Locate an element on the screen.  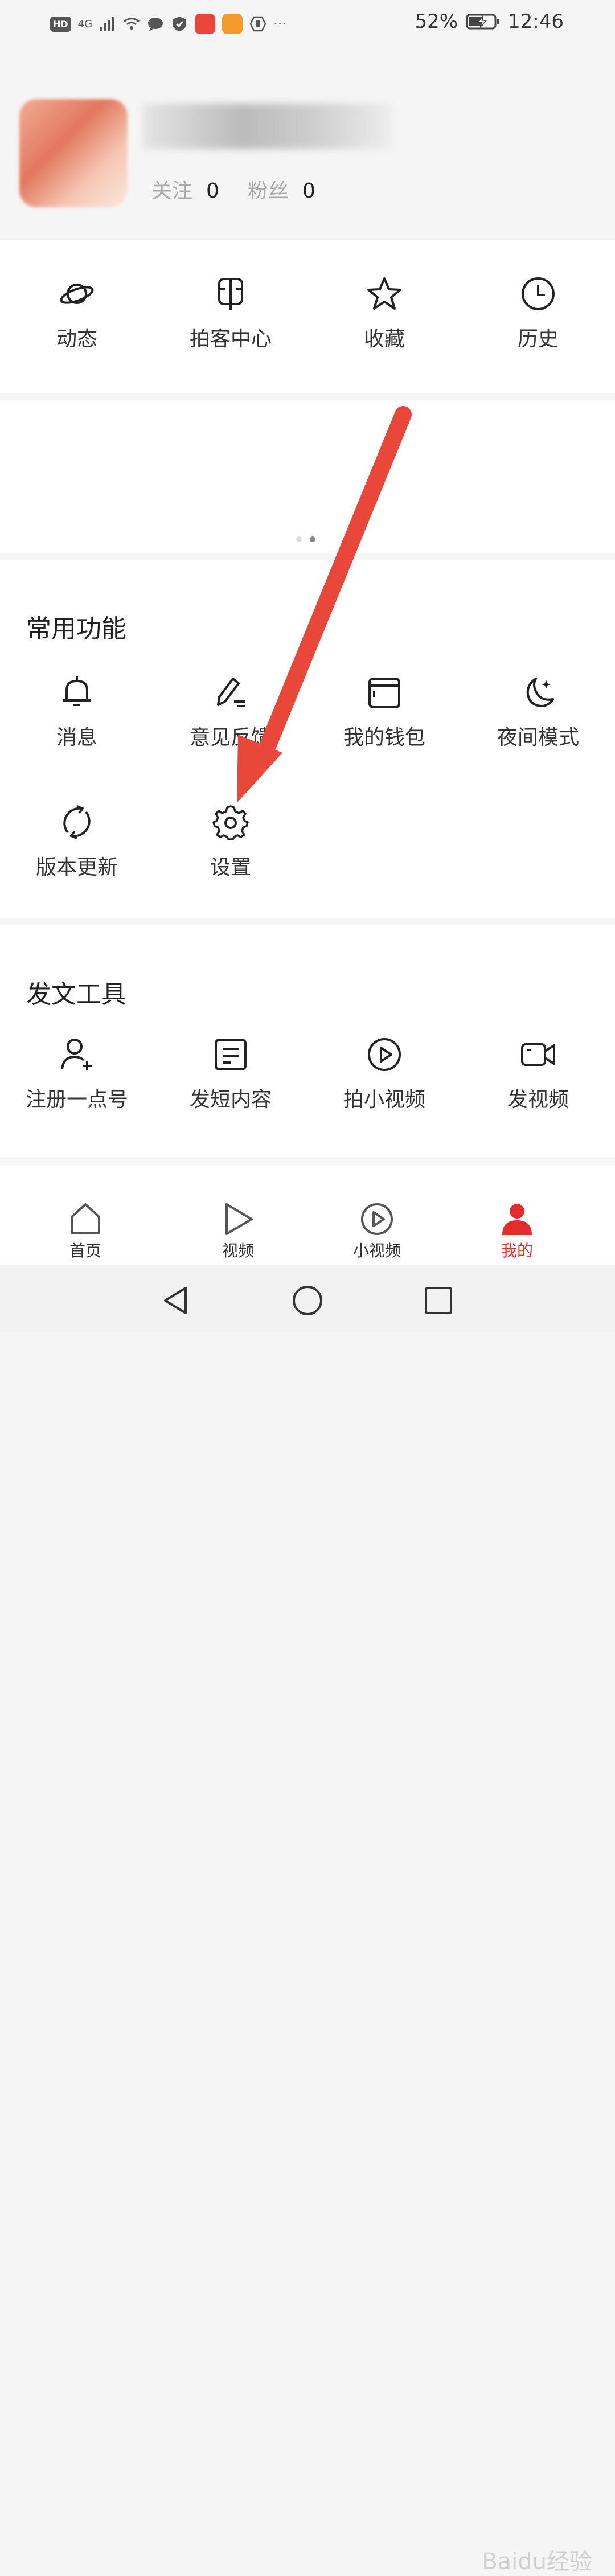
function-label: 我的钱包 is located at coordinates (384, 737).